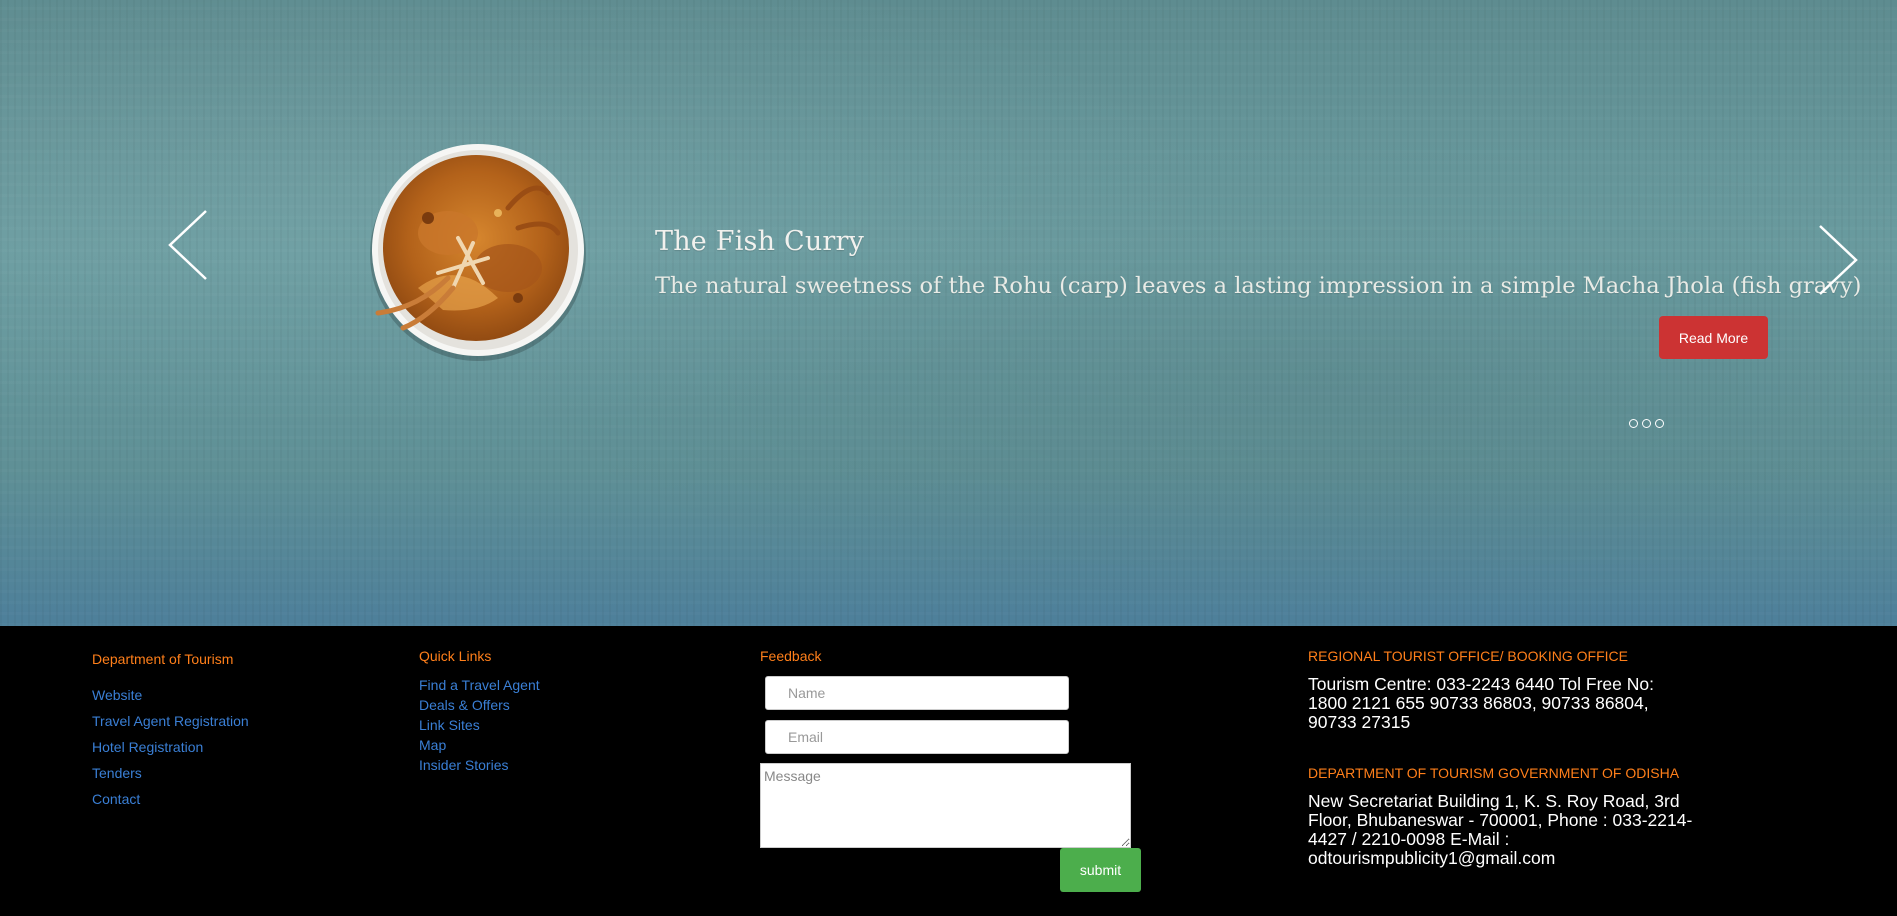 Image resolution: width=1897 pixels, height=916 pixels. Describe the element at coordinates (432, 745) in the screenshot. I see `footer-link-map: Map` at that location.